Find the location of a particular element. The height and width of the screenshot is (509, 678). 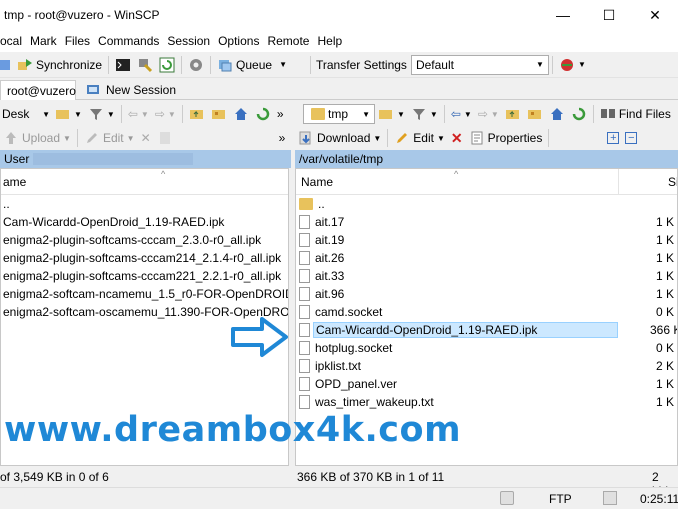

remote-column-header: Name ^ Si is located at coordinates (486, 182).